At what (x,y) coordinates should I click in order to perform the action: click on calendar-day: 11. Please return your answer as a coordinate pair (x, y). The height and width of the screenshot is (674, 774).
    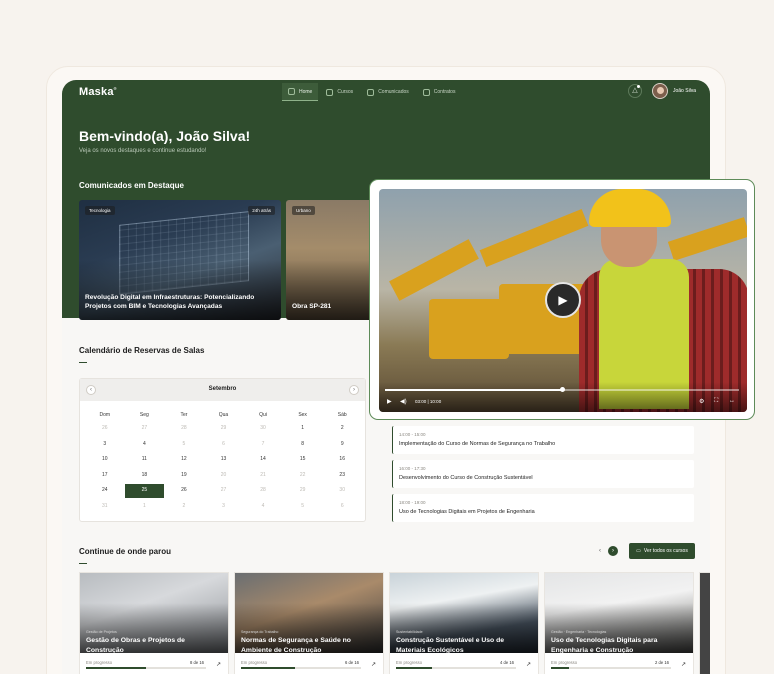
    Looking at the image, I should click on (145, 460).